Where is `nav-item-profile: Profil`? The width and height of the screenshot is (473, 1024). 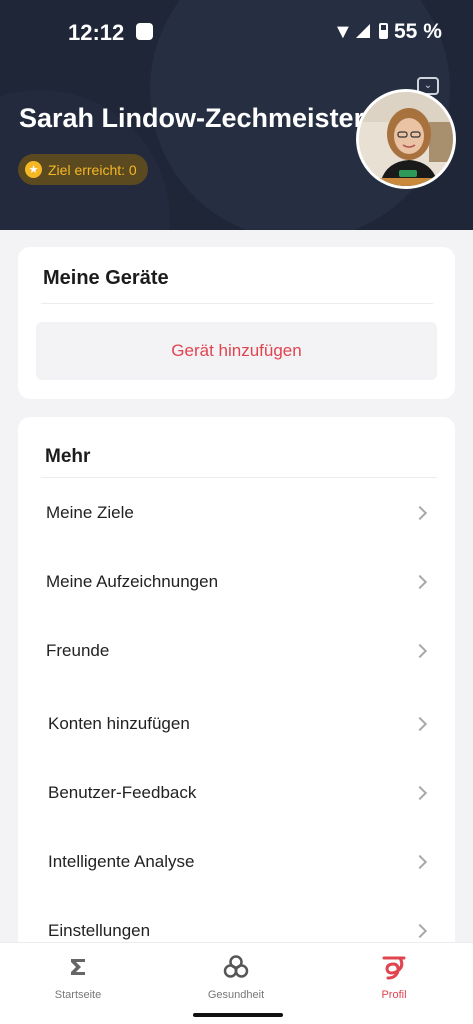
nav-item-profile: Profil is located at coordinates (394, 976).